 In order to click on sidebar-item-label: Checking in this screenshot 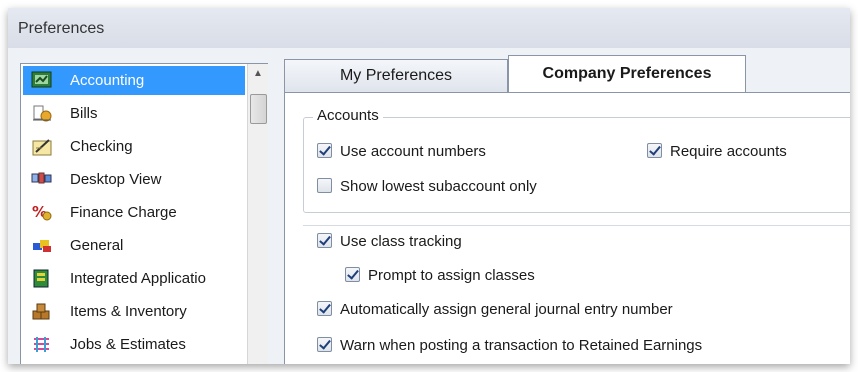, I will do `click(101, 146)`.